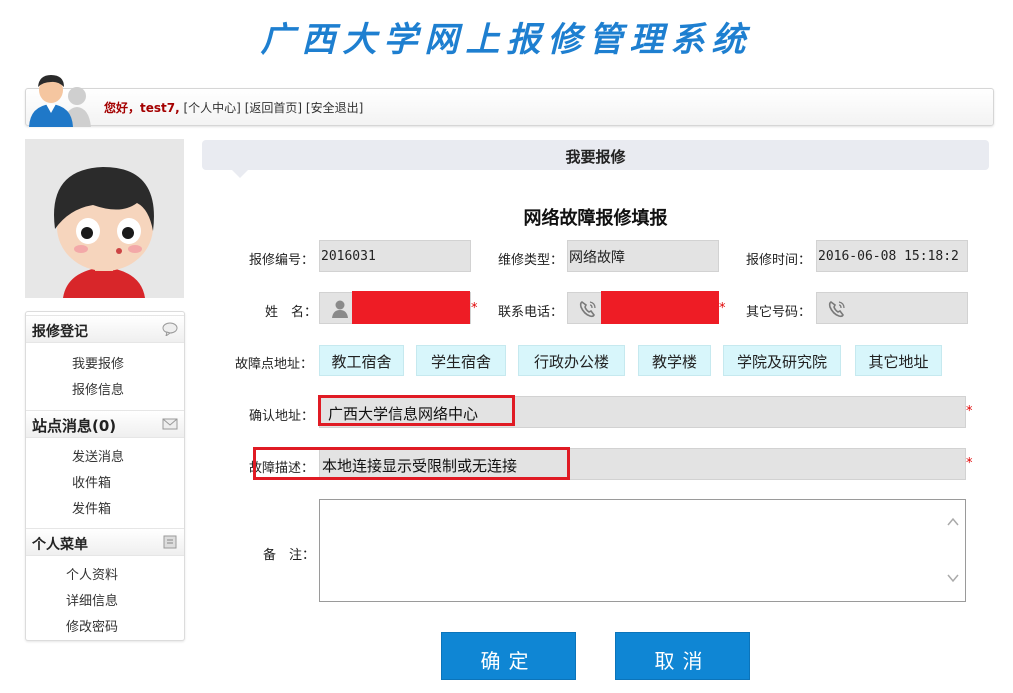 The width and height of the screenshot is (1013, 693). Describe the element at coordinates (60, 545) in the screenshot. I see `sidebar-section-title: 个人菜单` at that location.